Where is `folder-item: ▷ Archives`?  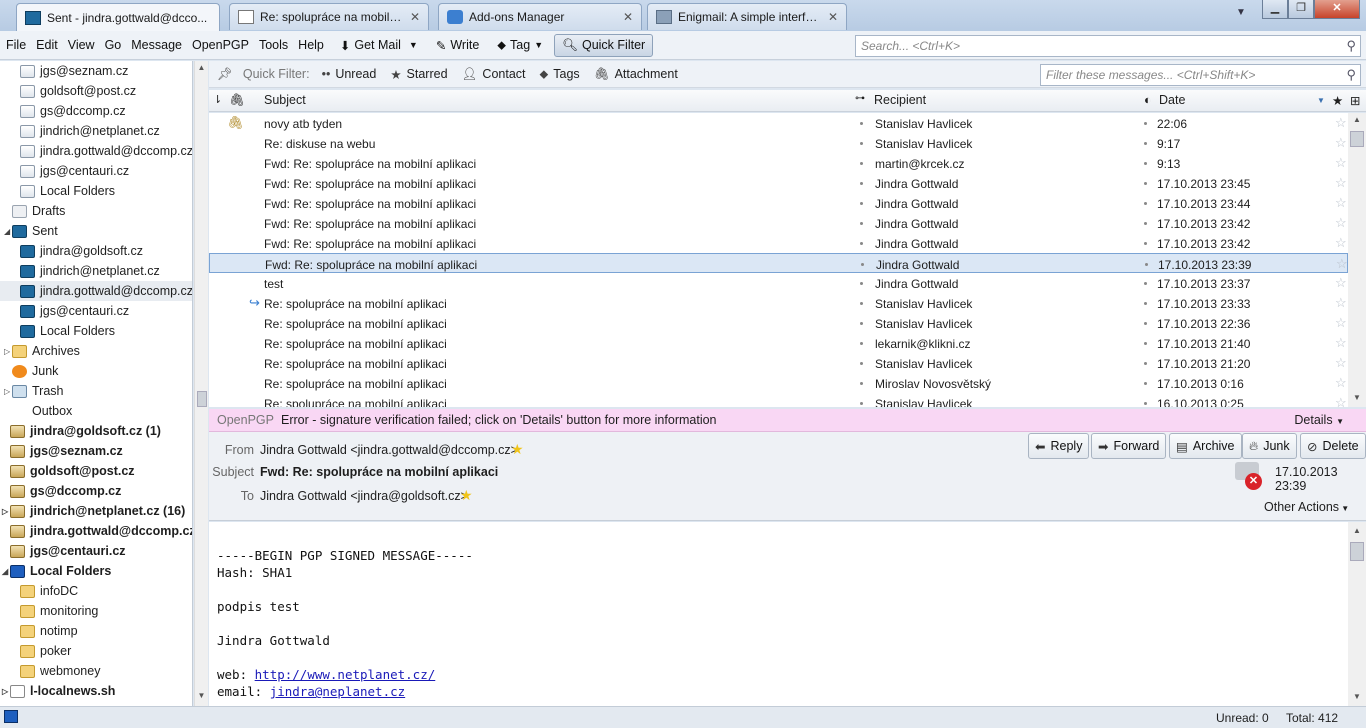
folder-item: ▷ Archives is located at coordinates (96, 351).